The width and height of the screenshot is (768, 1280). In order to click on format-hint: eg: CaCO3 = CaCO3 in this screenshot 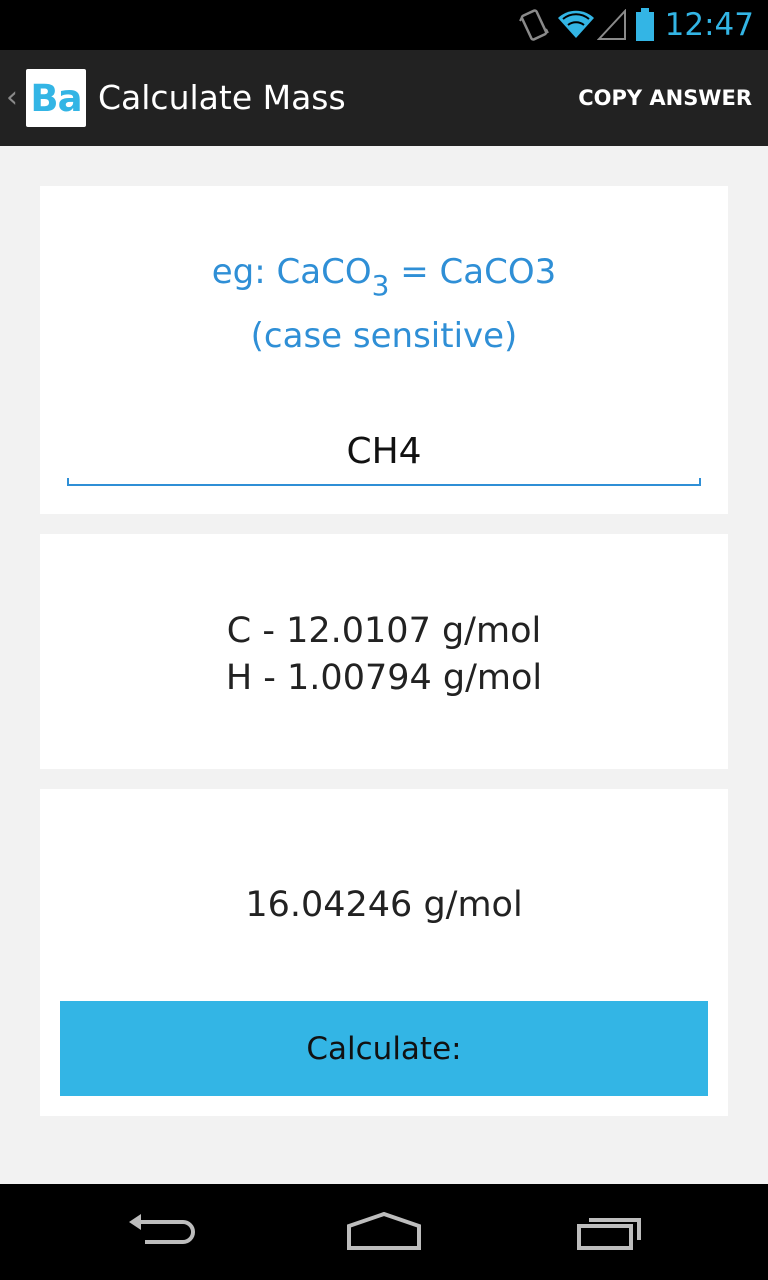, I will do `click(384, 276)`.